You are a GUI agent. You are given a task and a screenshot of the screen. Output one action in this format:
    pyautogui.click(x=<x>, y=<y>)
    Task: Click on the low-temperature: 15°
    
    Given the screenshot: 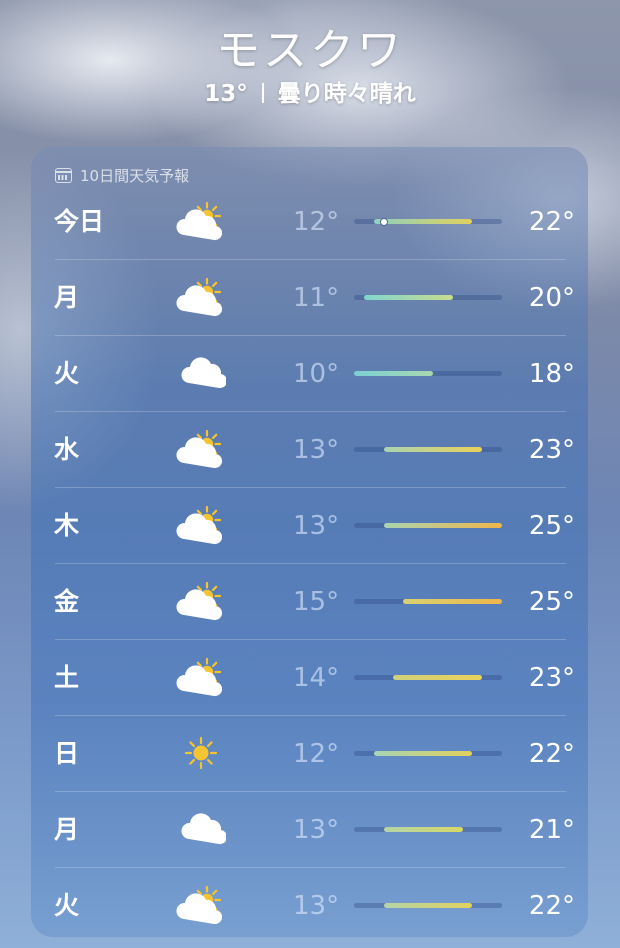 What is the action you would take?
    pyautogui.click(x=316, y=602)
    